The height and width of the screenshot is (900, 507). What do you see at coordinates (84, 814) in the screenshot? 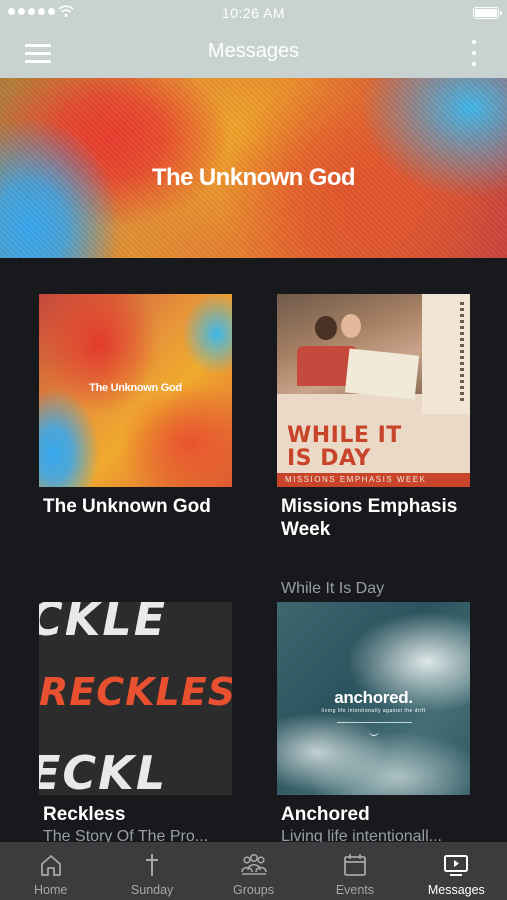
I see `series-title: Reckless` at bounding box center [84, 814].